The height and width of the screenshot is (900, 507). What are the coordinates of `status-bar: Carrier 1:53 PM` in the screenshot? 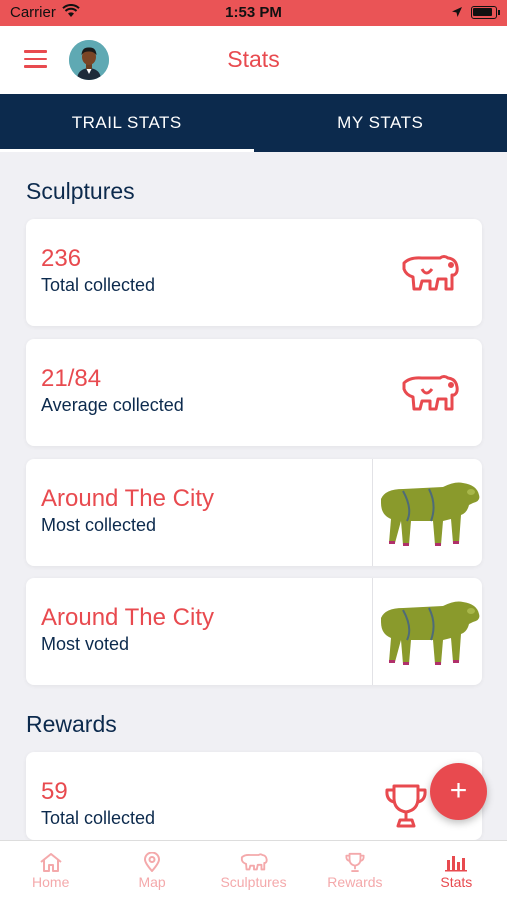 It's located at (253, 13).